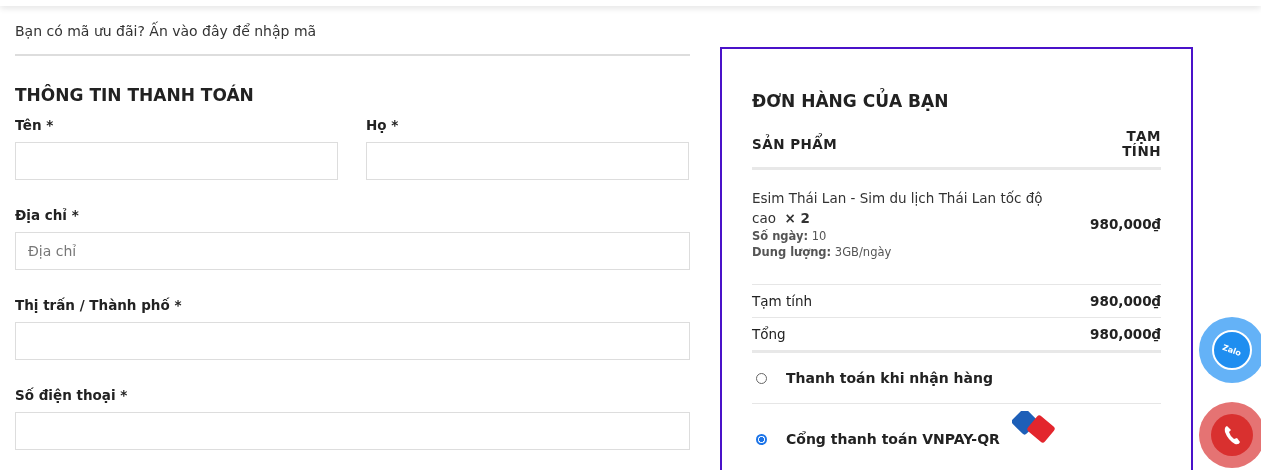 Image resolution: width=1261 pixels, height=470 pixels. I want to click on phone-icon, so click(1232, 435).